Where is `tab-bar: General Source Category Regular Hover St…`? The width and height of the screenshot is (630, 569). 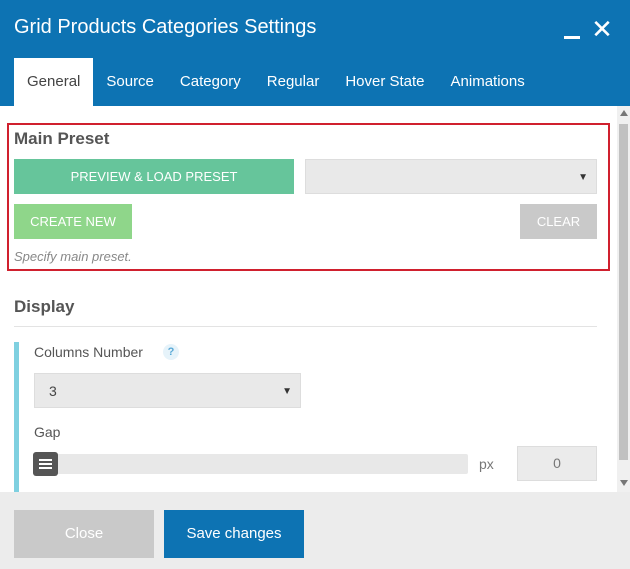
tab-bar: General Source Category Regular Hover St… is located at coordinates (276, 82).